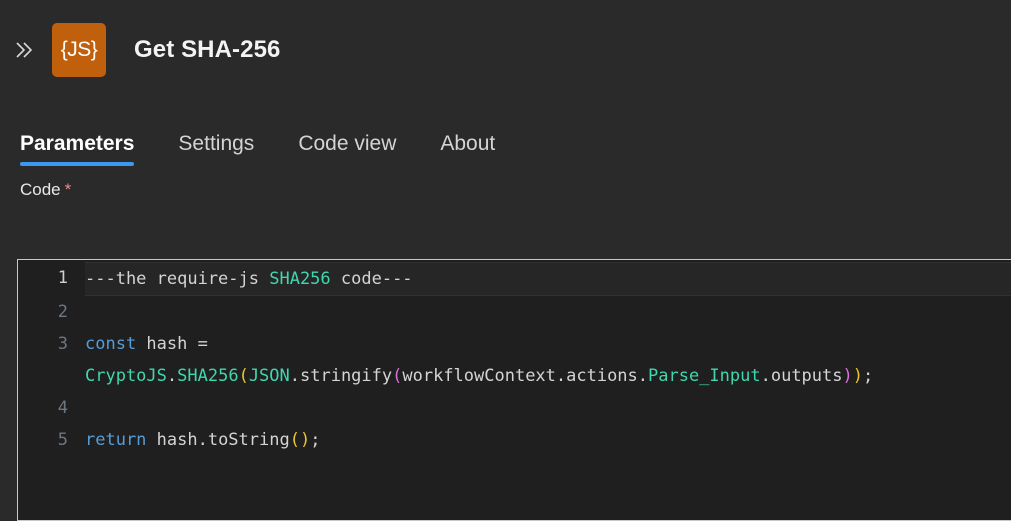  I want to click on code-token: workflowContext.actions., so click(525, 376).